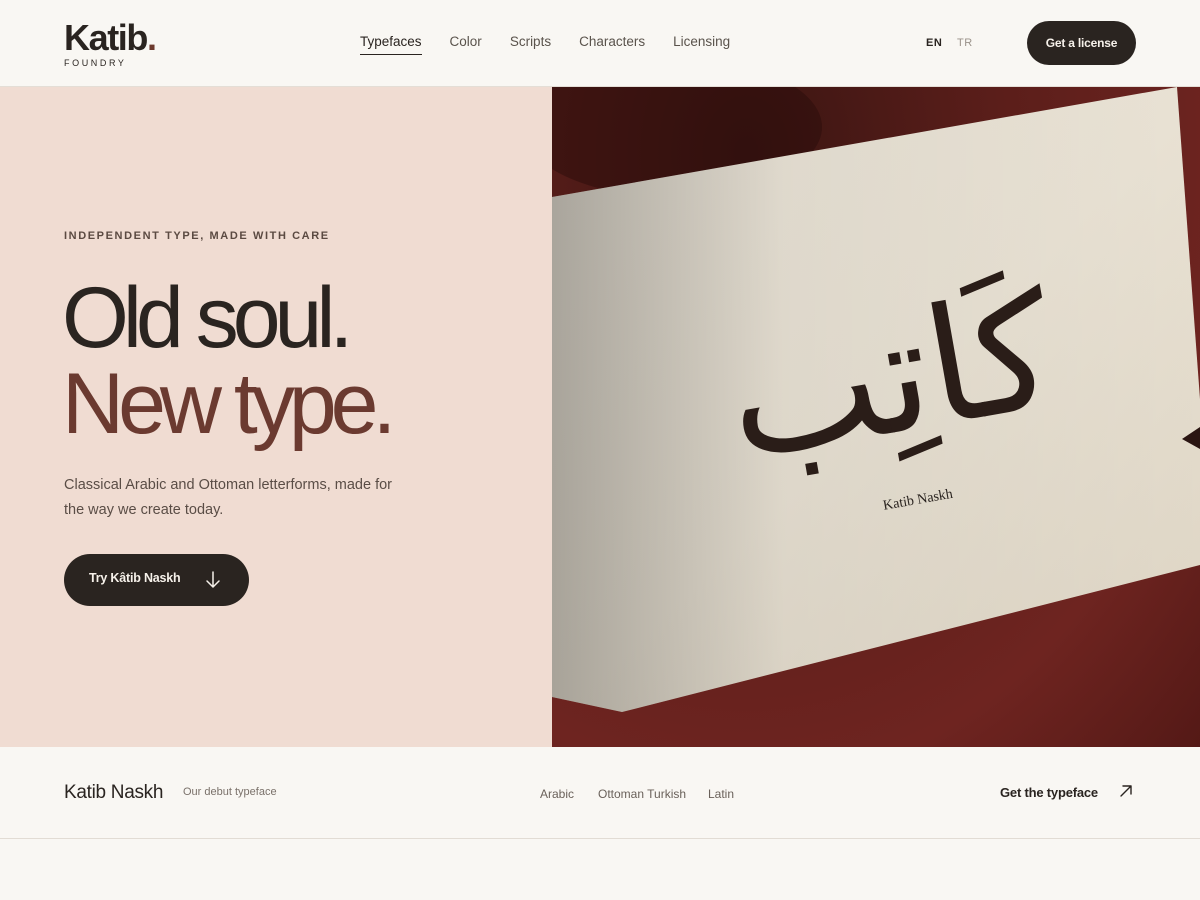 The height and width of the screenshot is (900, 1200). What do you see at coordinates (213, 579) in the screenshot?
I see `arrow-down-icon` at bounding box center [213, 579].